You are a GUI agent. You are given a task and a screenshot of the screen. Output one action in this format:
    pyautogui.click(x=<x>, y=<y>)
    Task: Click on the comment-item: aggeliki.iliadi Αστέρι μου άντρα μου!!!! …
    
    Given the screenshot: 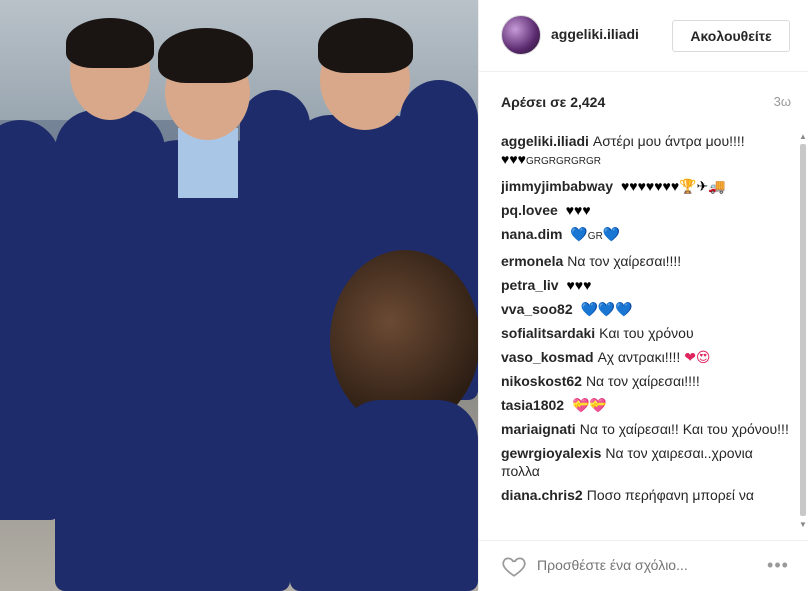 What is the action you would take?
    pyautogui.click(x=646, y=151)
    